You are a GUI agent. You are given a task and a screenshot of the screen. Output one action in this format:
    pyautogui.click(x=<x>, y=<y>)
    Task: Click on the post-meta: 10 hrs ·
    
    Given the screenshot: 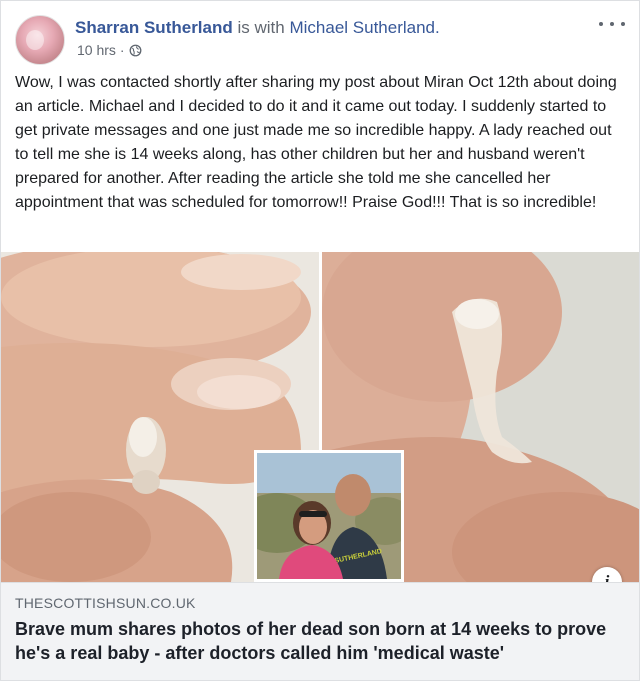 What is the action you would take?
    pyautogui.click(x=109, y=50)
    